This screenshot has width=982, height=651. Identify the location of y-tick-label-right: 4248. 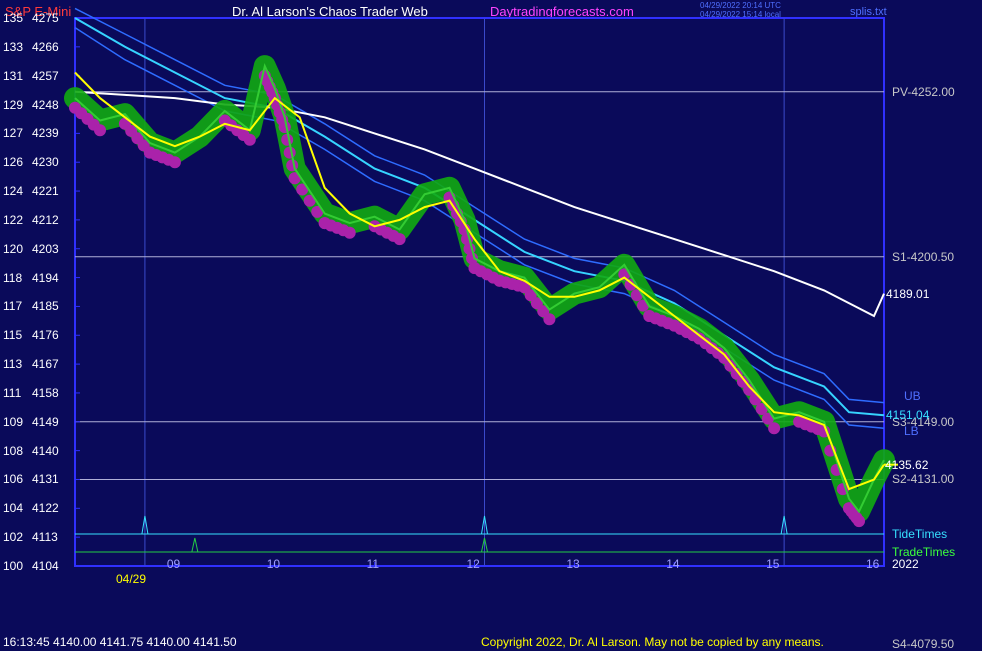
(45, 104).